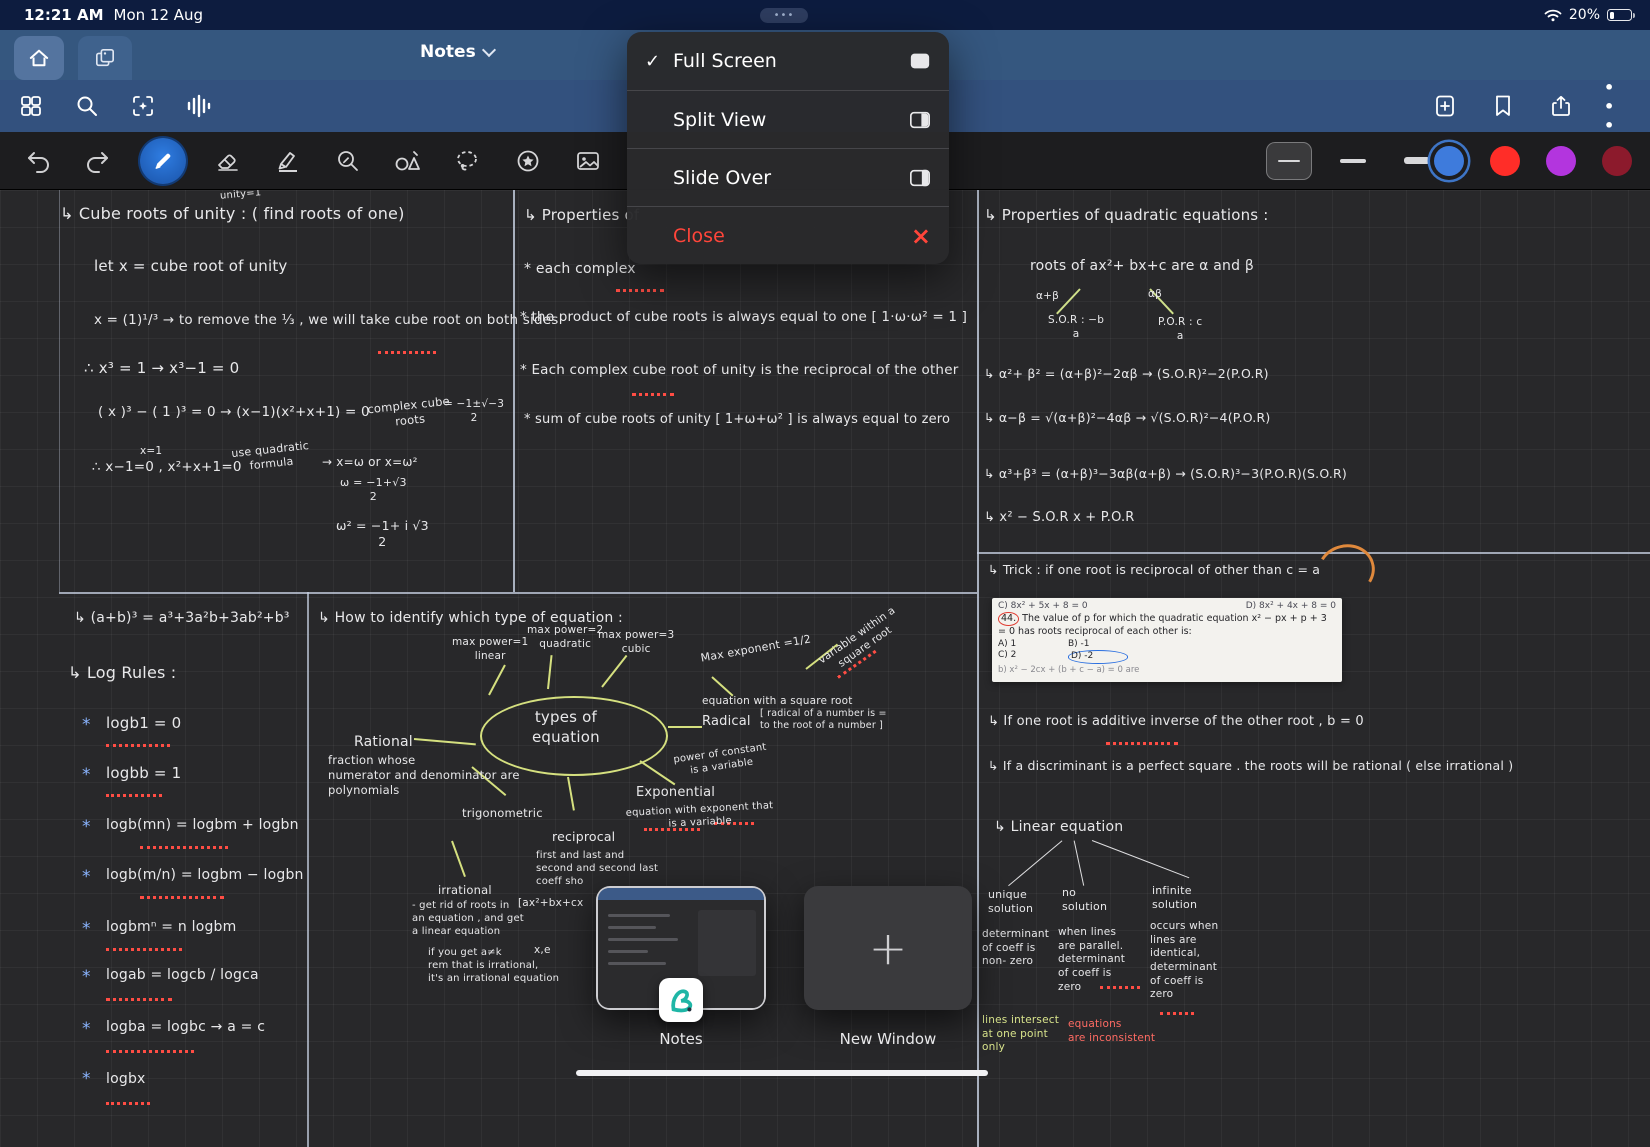  I want to click on audio-waveform-icon, so click(199, 106).